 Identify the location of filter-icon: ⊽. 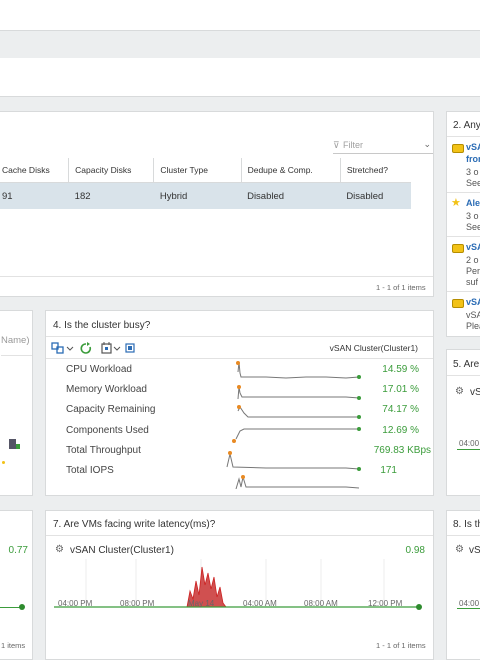
(336, 145).